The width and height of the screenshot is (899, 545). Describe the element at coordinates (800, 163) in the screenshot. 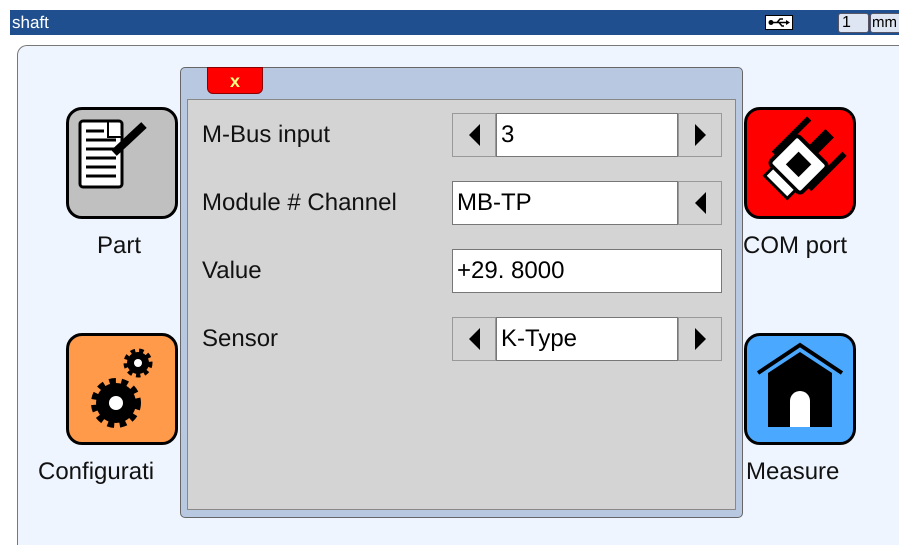

I see `connector-app-button` at that location.